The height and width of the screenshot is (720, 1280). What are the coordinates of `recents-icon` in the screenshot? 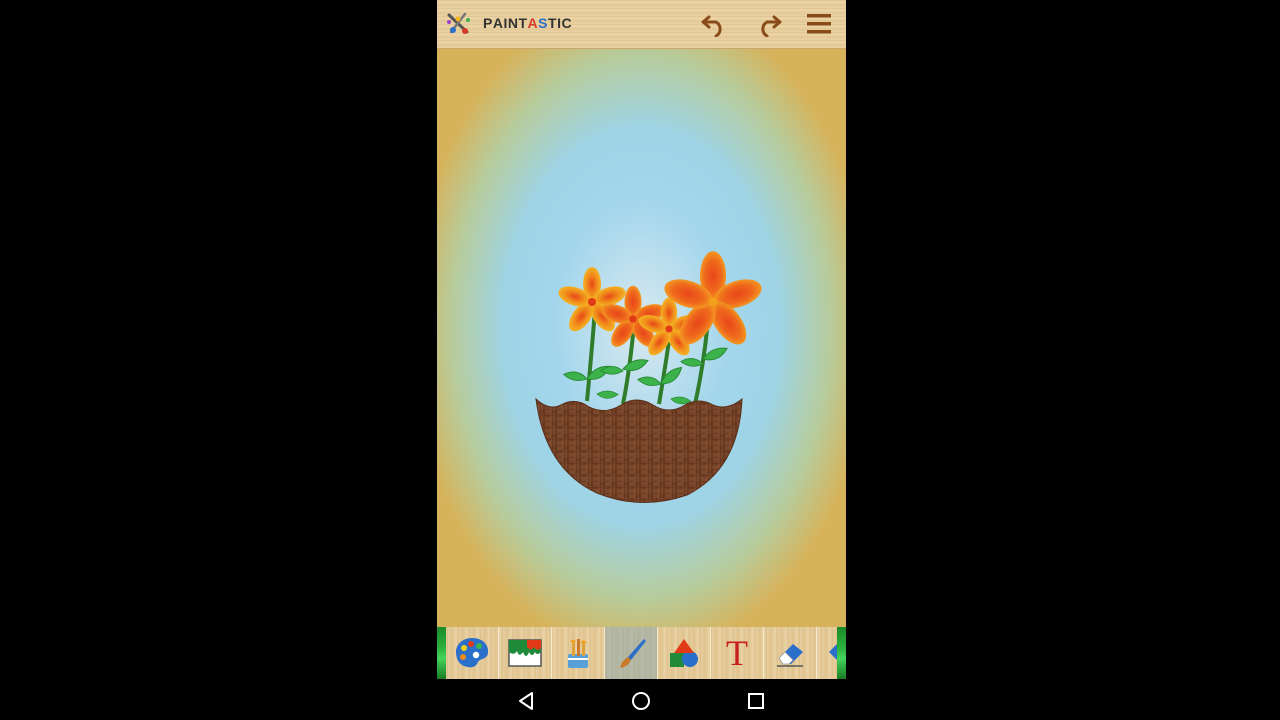 It's located at (756, 701).